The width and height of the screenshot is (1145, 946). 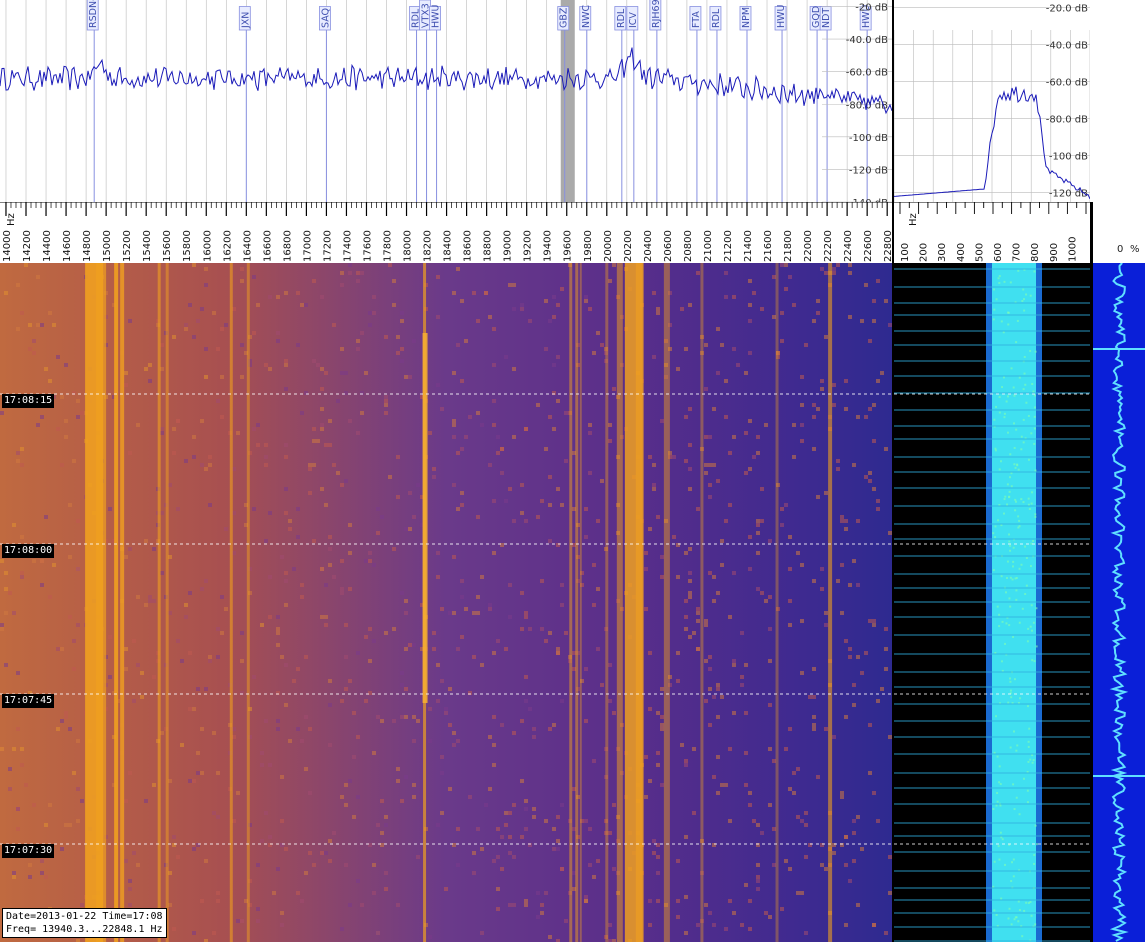 What do you see at coordinates (563, 18) in the screenshot?
I see `station-label-gbz: GBZ` at bounding box center [563, 18].